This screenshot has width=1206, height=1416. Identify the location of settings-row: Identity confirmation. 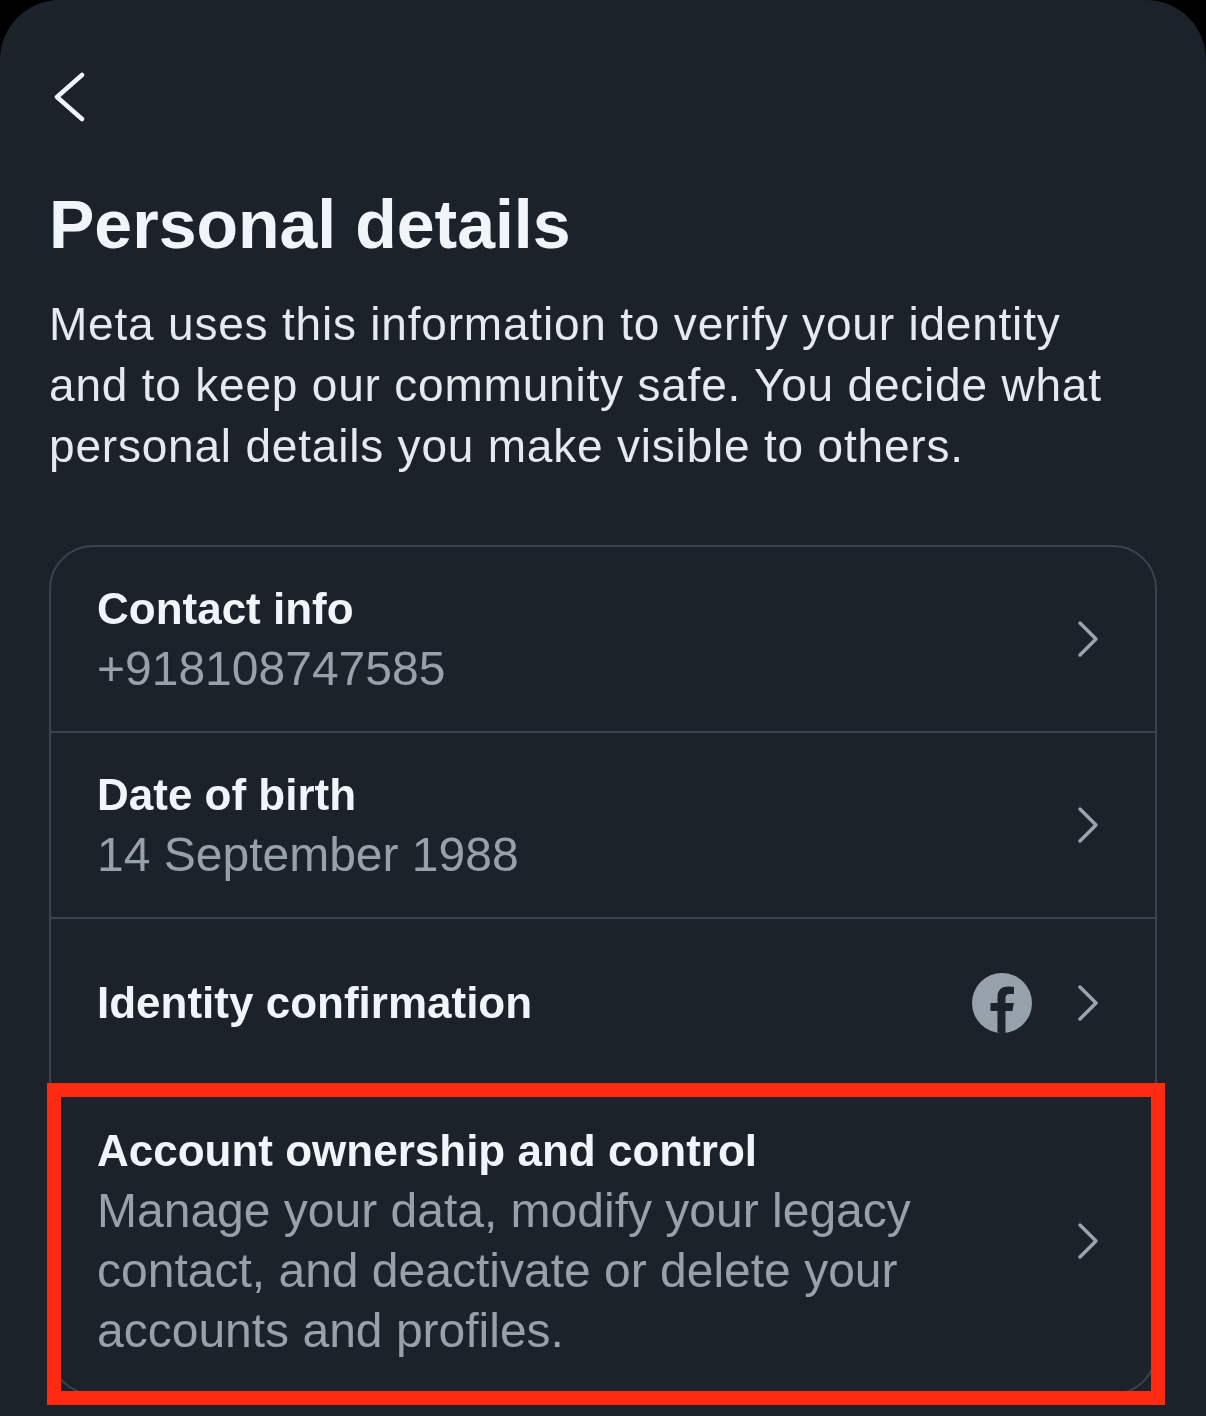
(603, 1004).